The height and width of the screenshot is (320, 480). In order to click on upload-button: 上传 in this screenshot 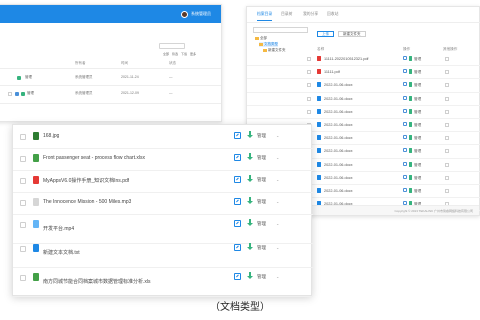, I will do `click(325, 34)`.